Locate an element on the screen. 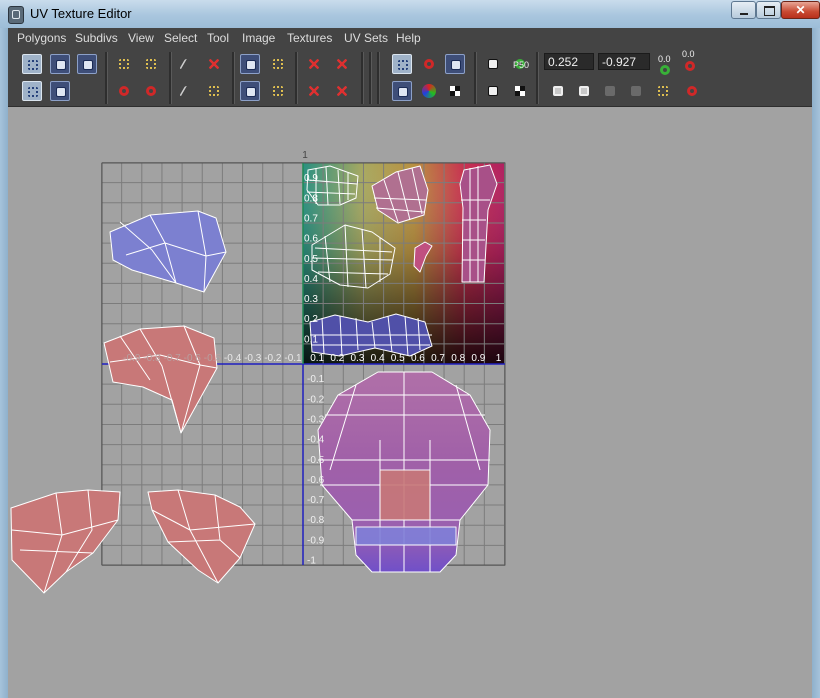 This screenshot has width=820, height=698. window-frame-left is located at coordinates (4, 363).